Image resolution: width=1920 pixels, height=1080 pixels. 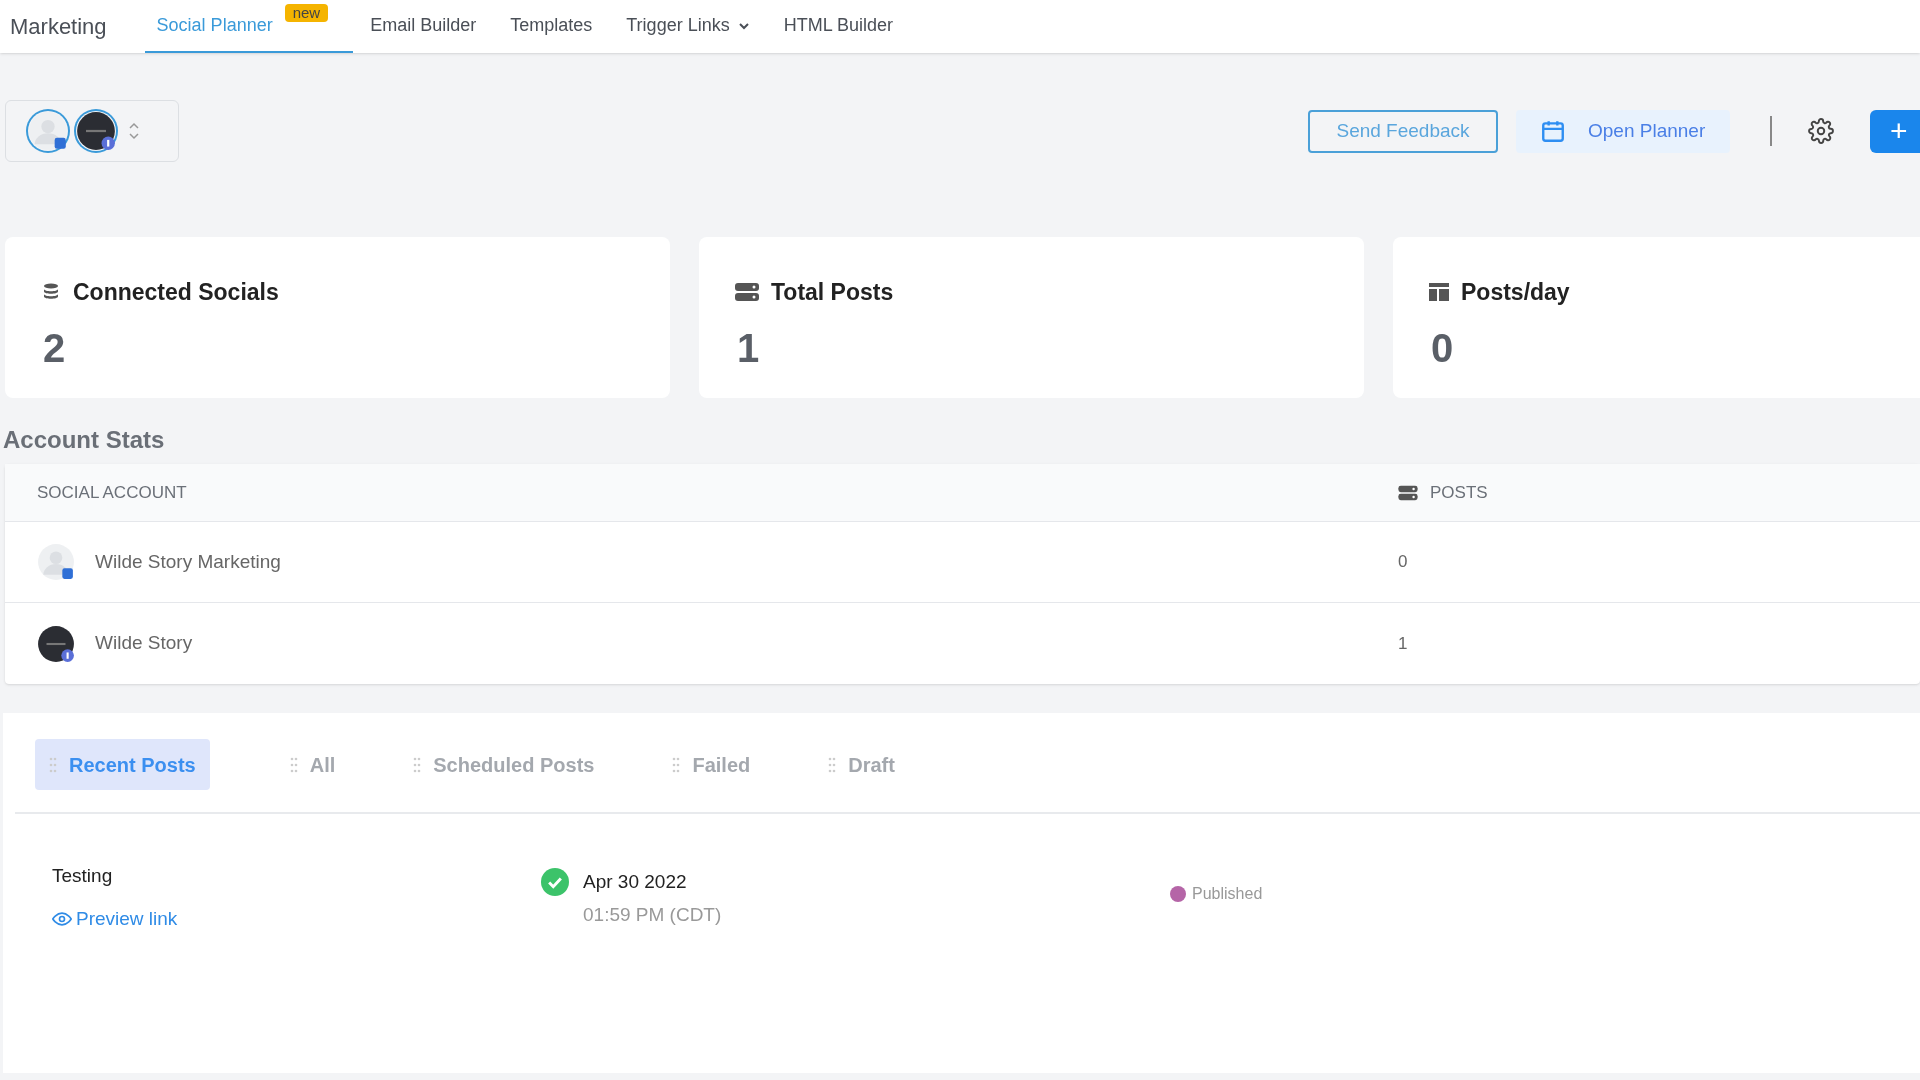 What do you see at coordinates (1623, 131) in the screenshot?
I see `open-planner-button: Open Planner` at bounding box center [1623, 131].